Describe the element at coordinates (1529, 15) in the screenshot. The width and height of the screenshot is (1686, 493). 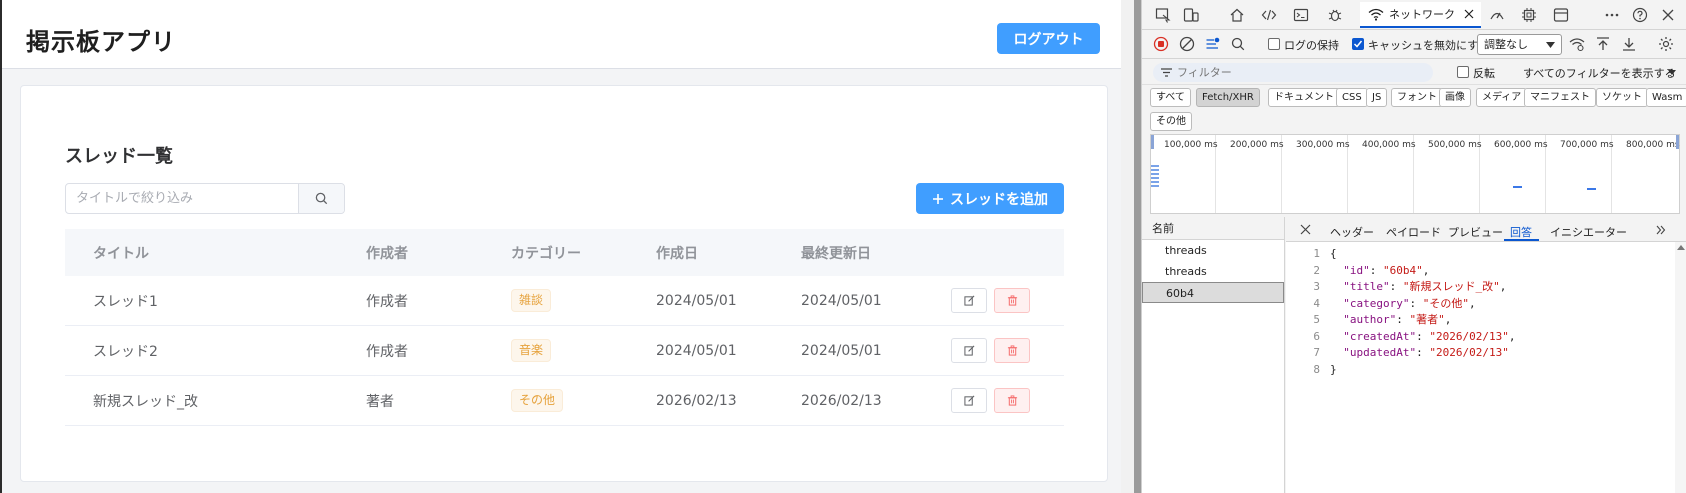
I see `memory-icon` at that location.